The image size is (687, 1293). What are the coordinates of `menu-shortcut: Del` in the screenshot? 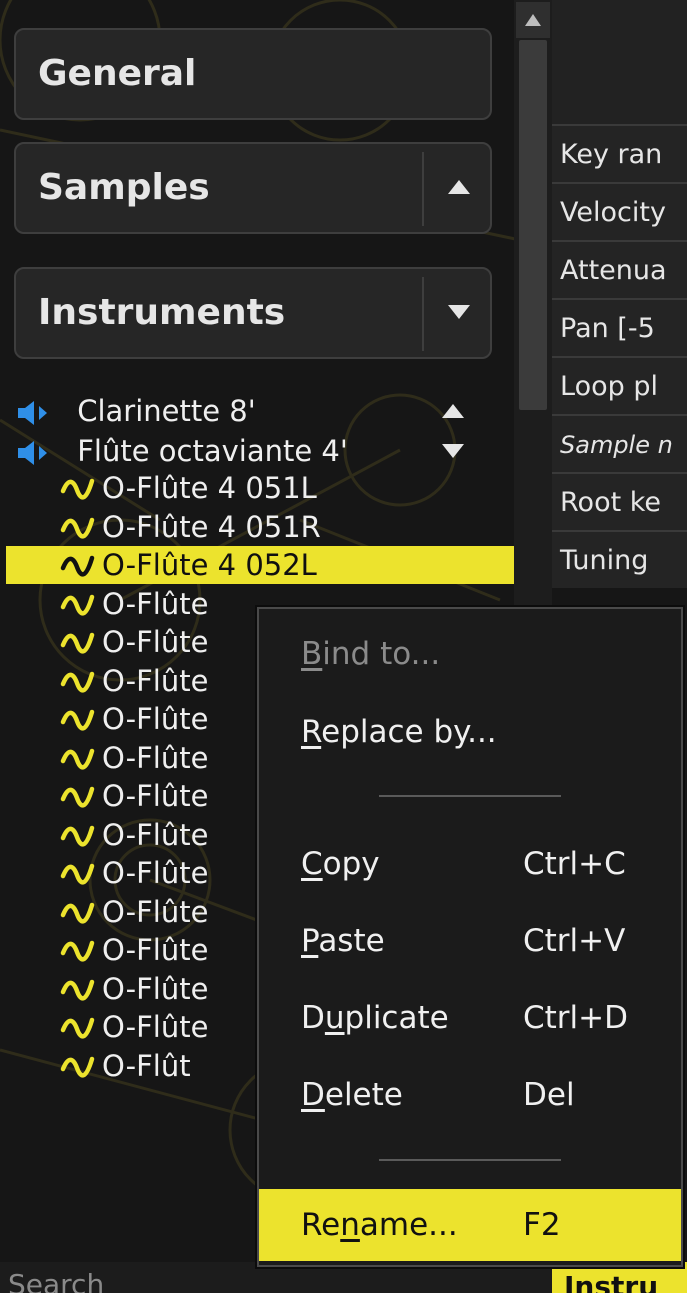 It's located at (549, 1095).